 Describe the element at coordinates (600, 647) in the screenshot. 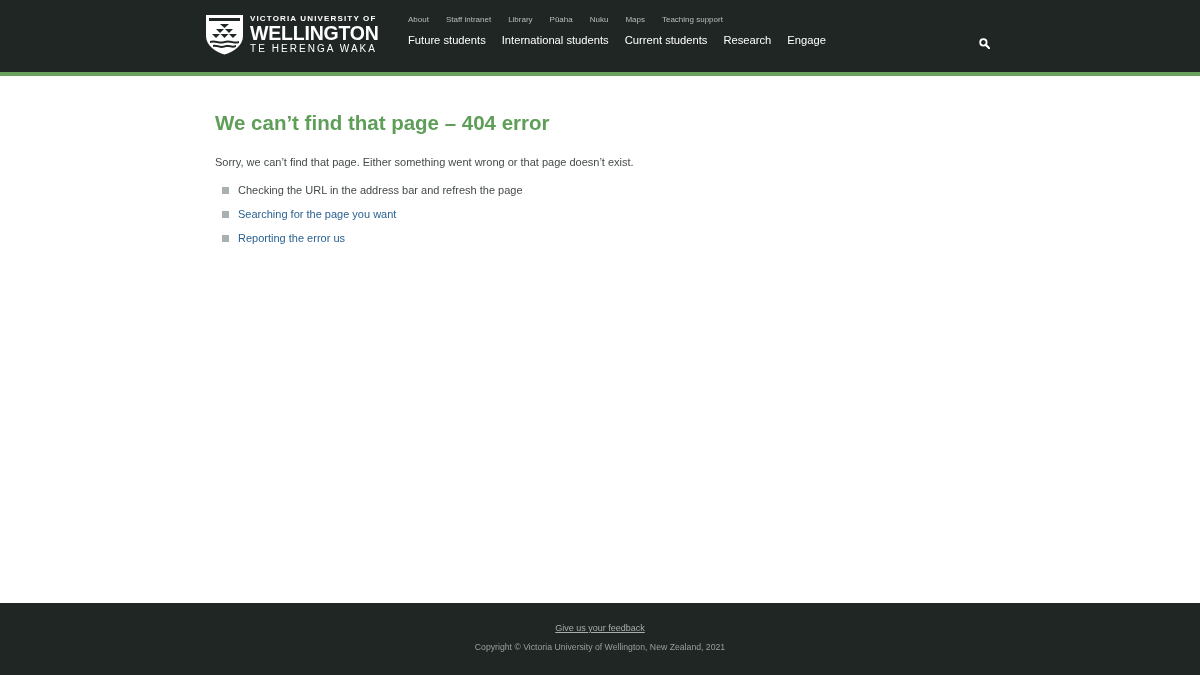

I see `copyright-text: Copyright © Victoria University of Wellington, New Zealand, 2021` at that location.